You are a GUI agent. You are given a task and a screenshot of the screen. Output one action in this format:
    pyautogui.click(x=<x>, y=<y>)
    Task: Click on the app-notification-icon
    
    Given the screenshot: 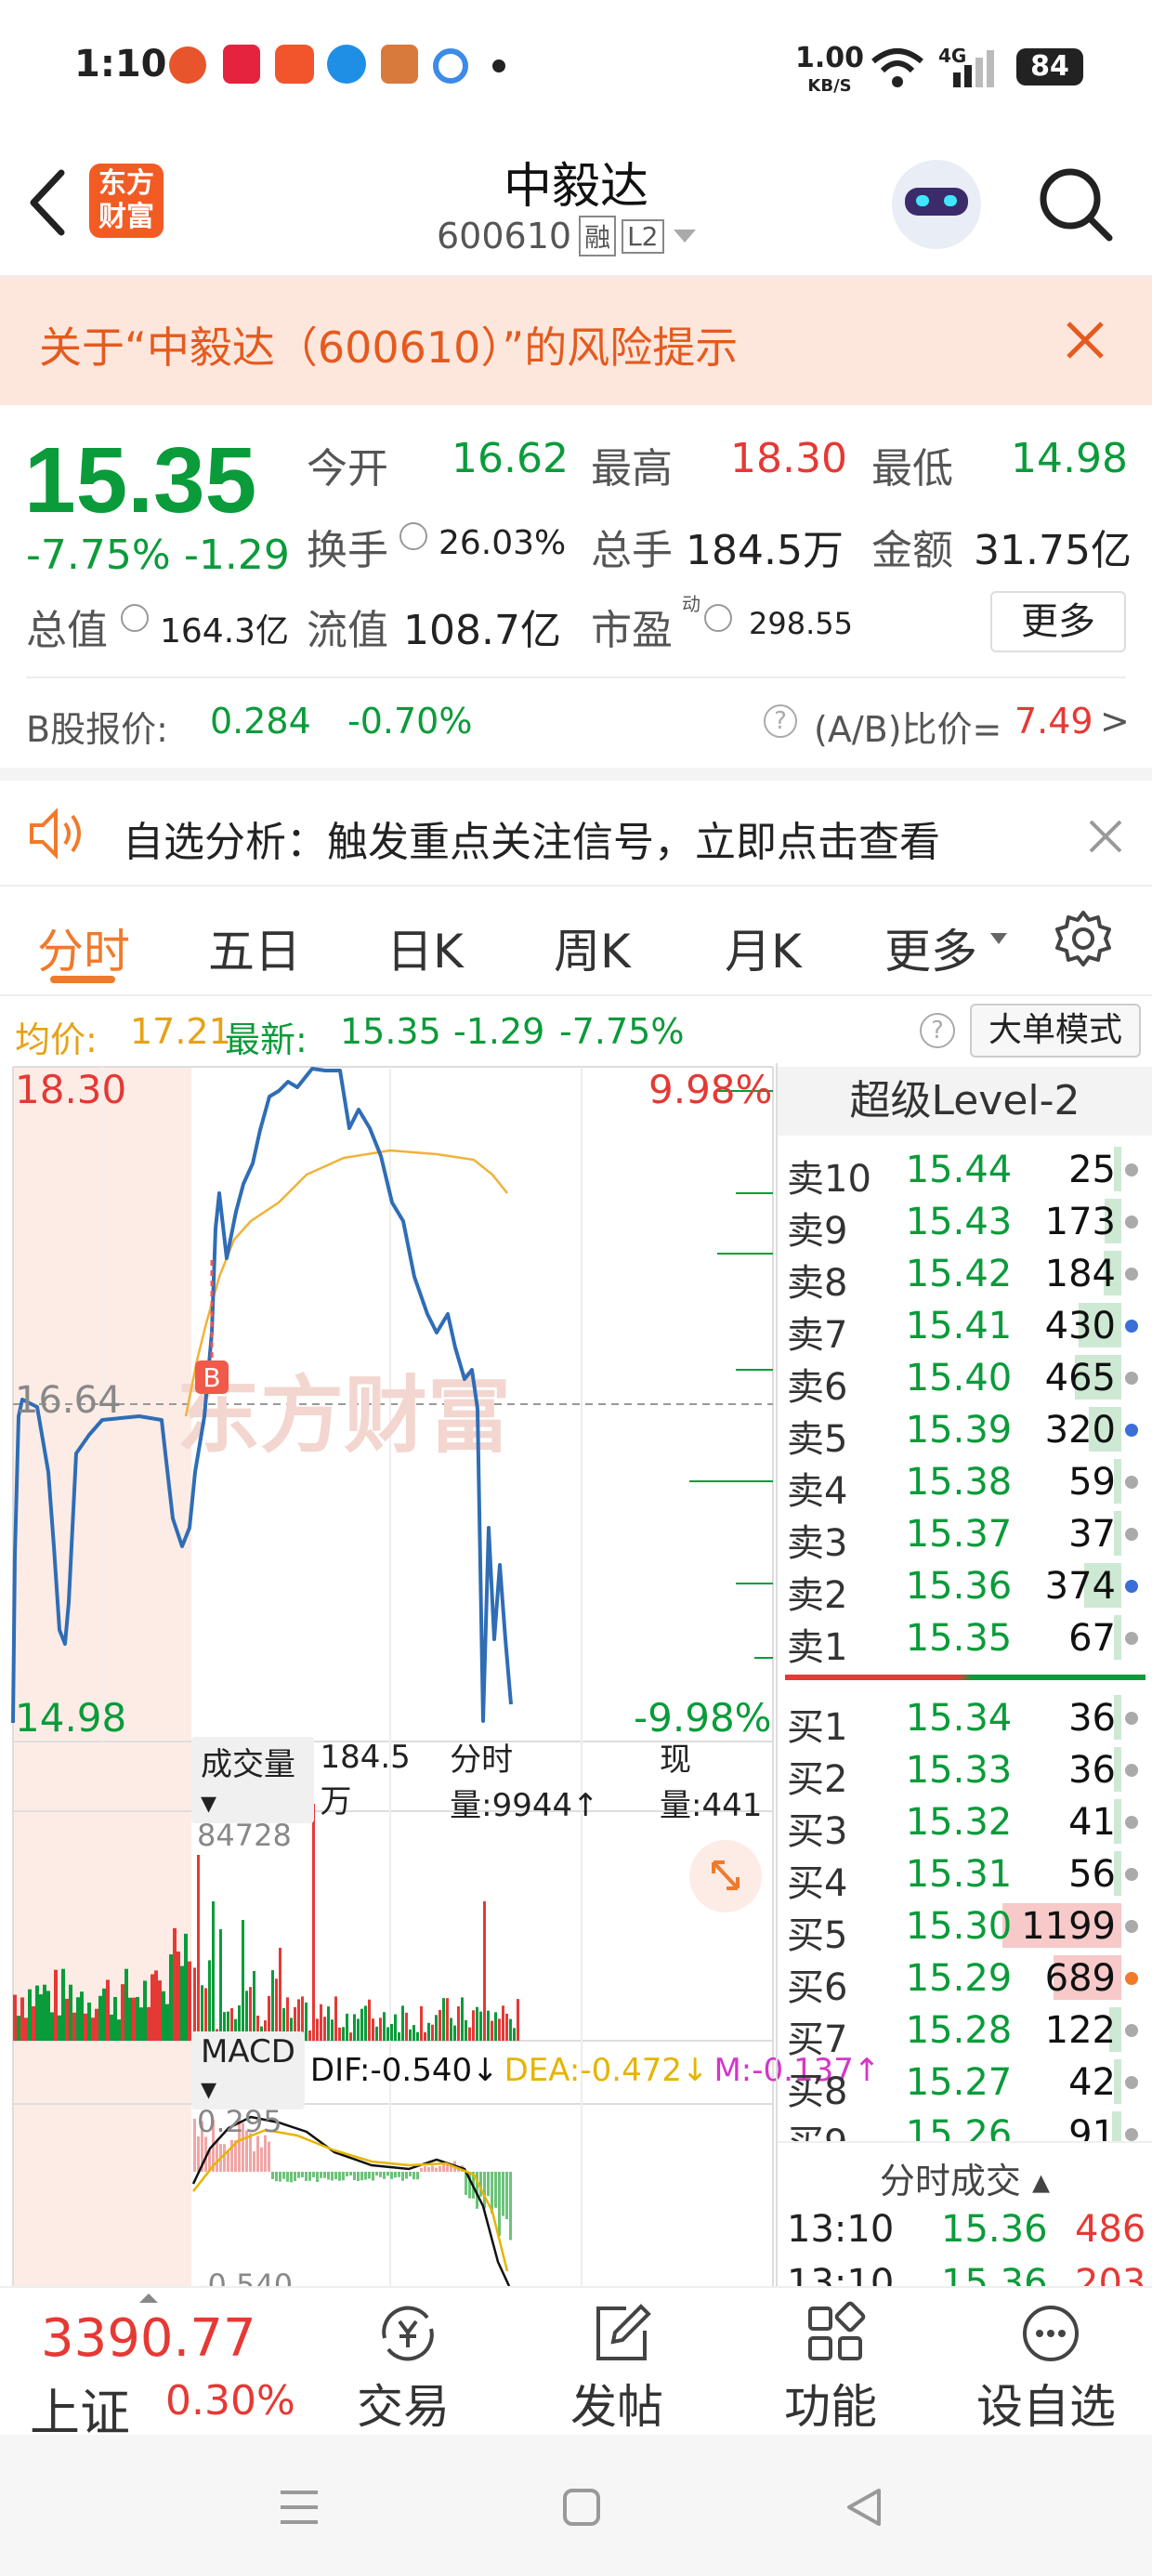 What is the action you would take?
    pyautogui.click(x=450, y=66)
    